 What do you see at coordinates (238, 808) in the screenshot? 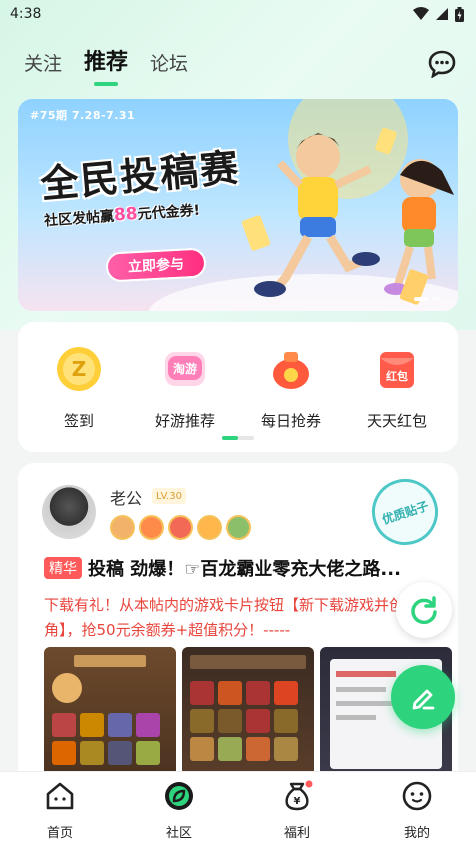
I see `bottom-nav: 首页 社区 ¥ 福利 我的` at bounding box center [238, 808].